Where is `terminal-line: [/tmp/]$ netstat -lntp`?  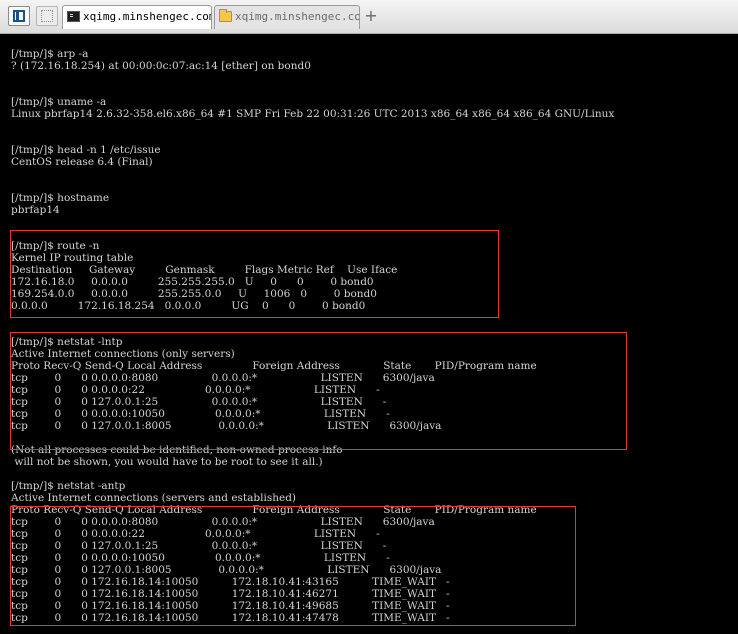 terminal-line: [/tmp/]$ netstat -lntp is located at coordinates (67, 342).